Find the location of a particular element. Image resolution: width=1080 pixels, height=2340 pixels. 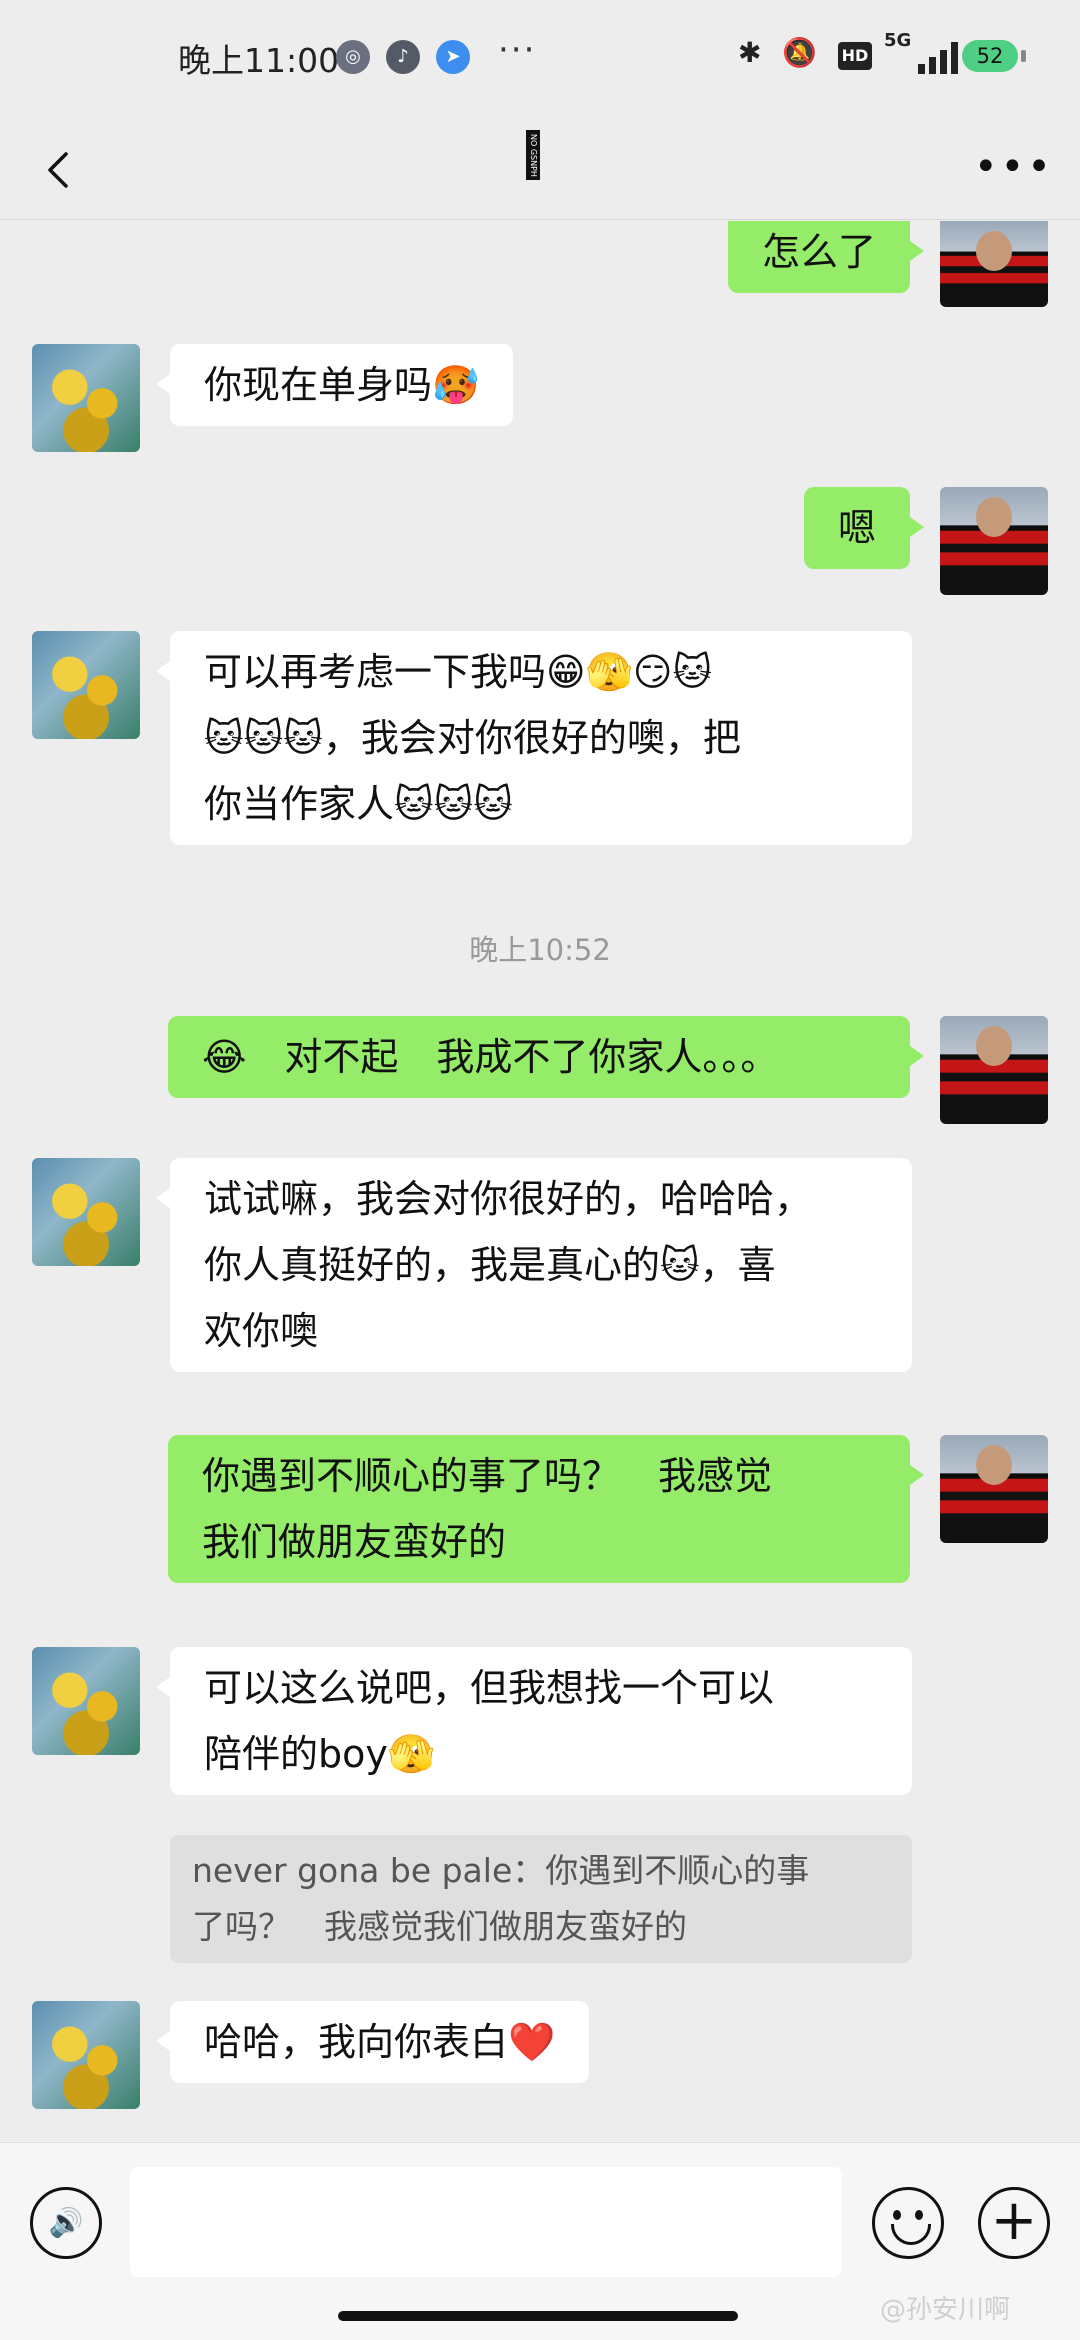

message-timestamp: 晚上10:52 is located at coordinates (540, 950).